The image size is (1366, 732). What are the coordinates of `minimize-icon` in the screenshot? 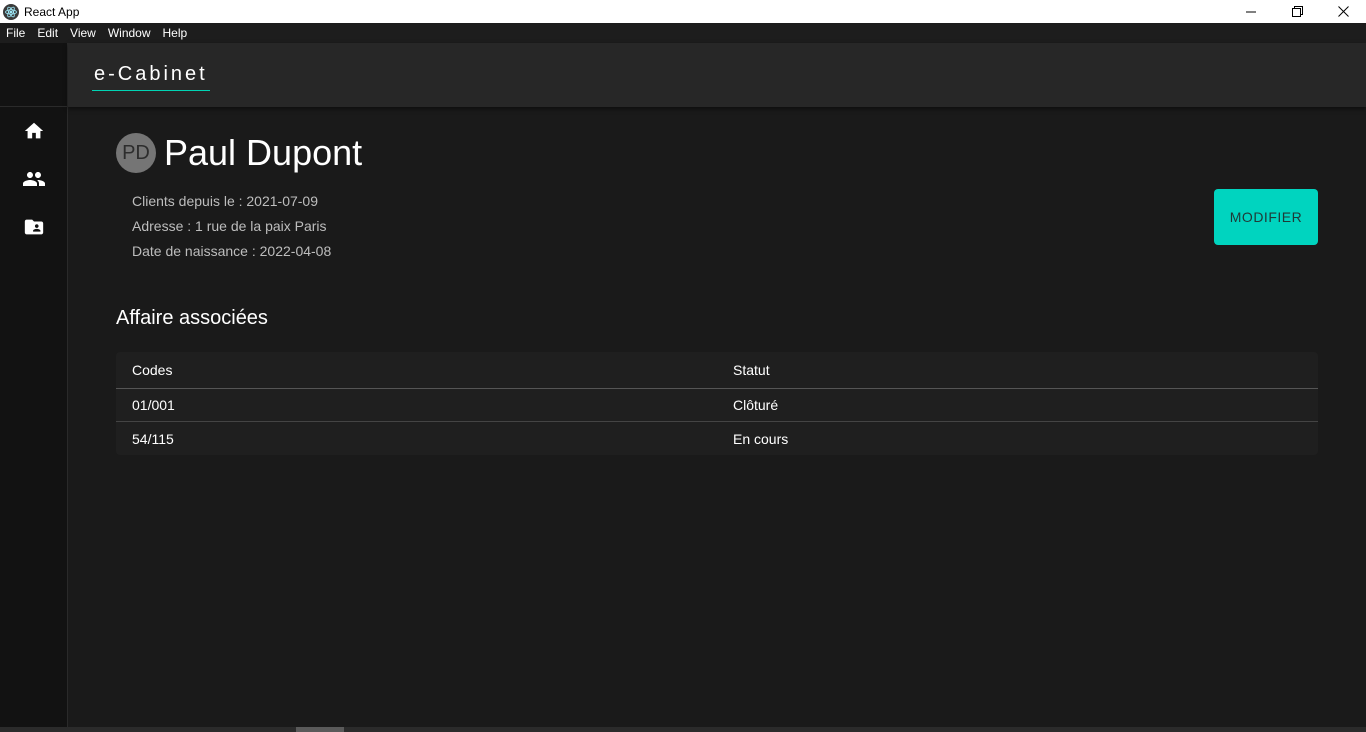 It's located at (1251, 11).